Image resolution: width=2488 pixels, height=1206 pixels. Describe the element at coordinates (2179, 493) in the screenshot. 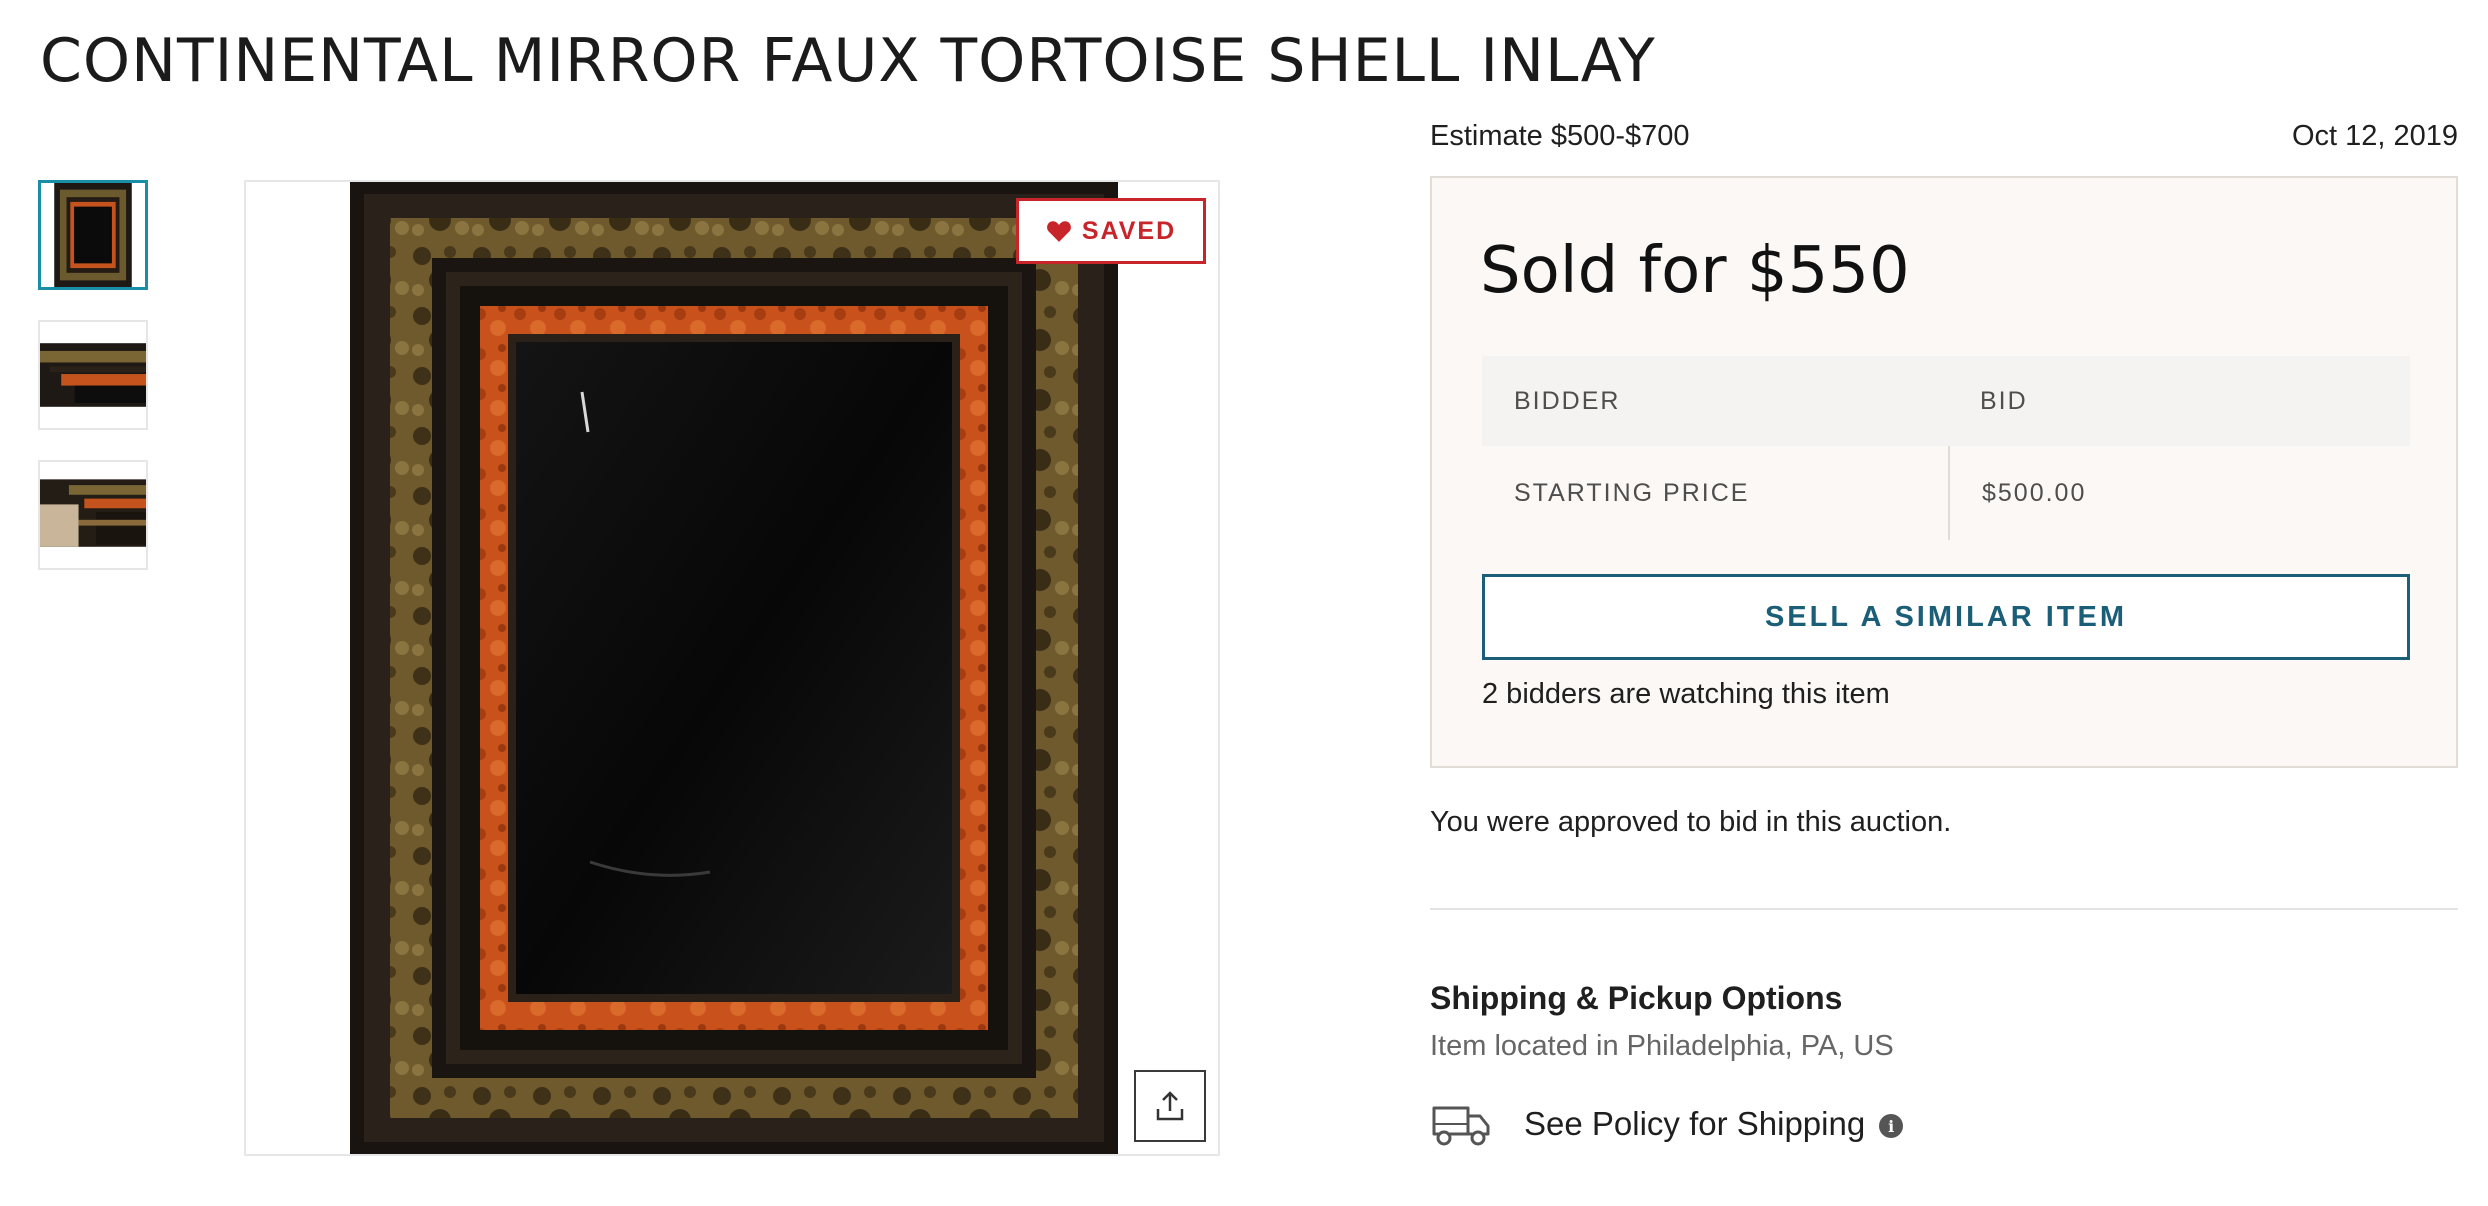

I see `bid-cell: $500.00` at that location.